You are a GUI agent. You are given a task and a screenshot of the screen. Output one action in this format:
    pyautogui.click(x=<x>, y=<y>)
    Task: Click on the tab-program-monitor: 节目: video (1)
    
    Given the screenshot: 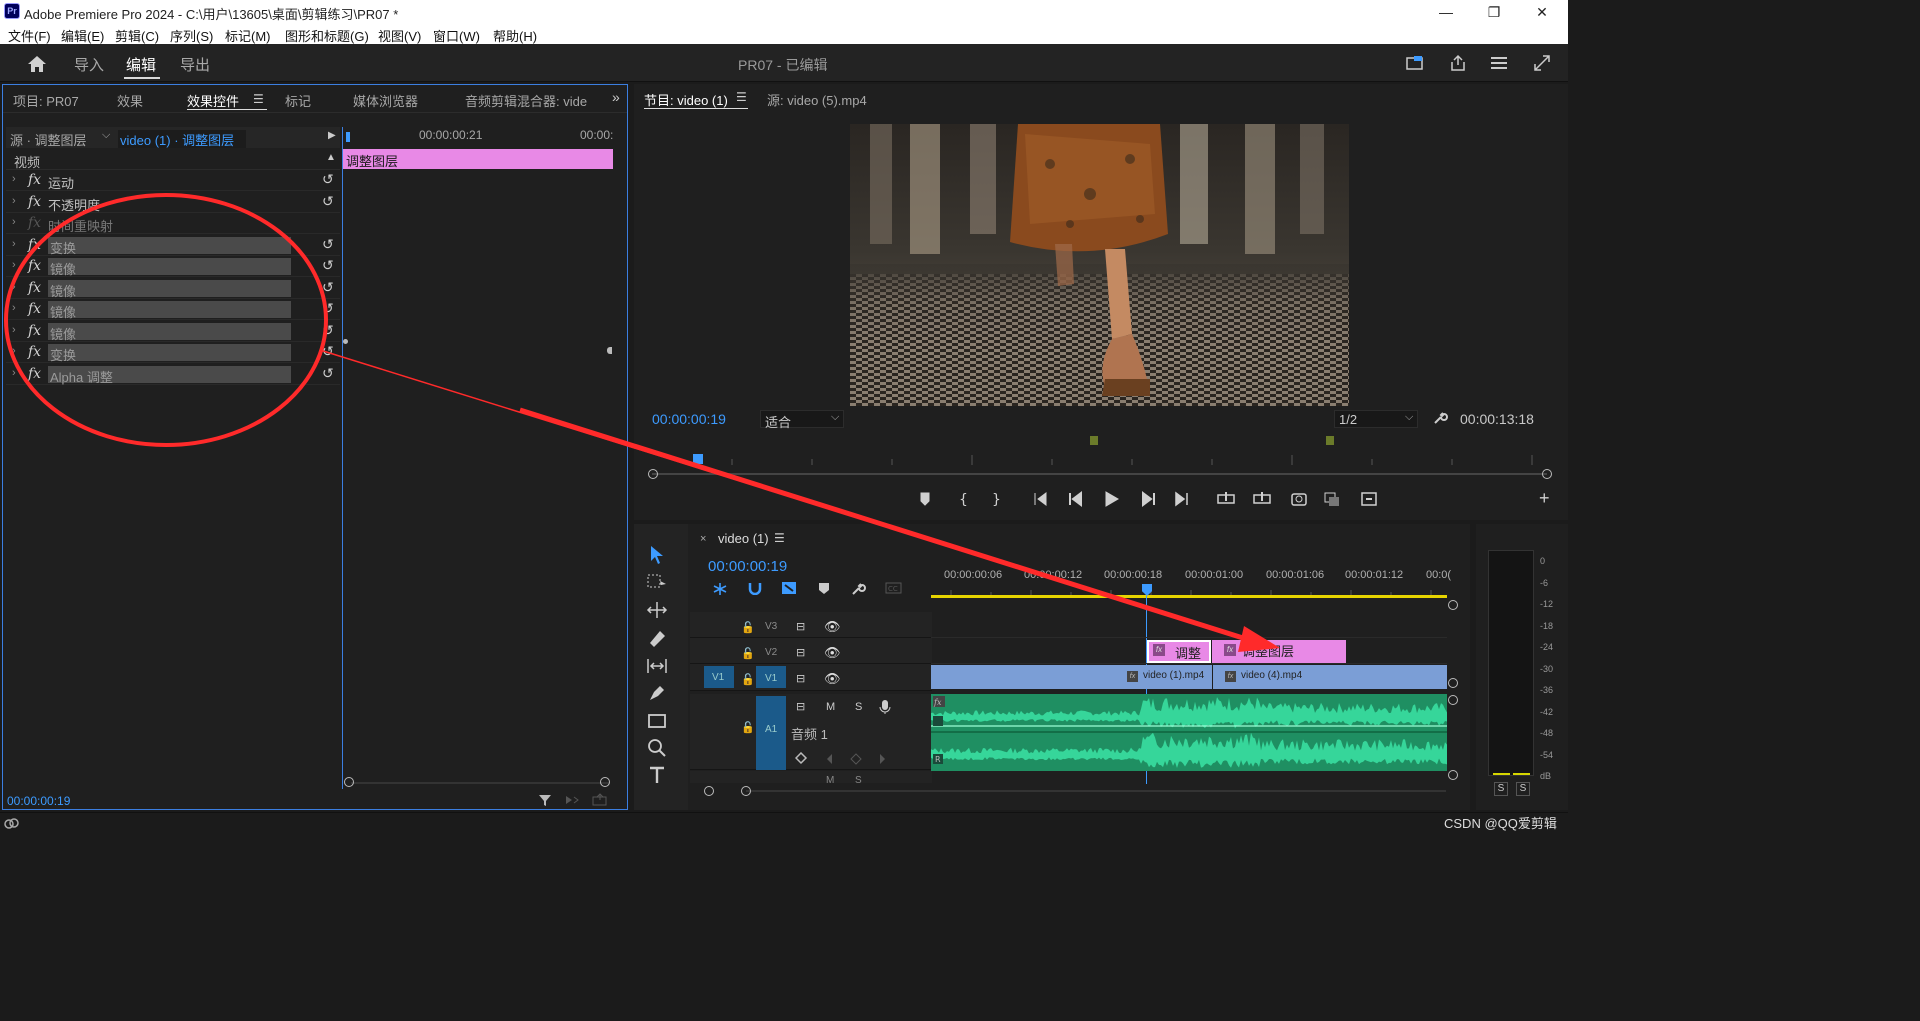 What is the action you would take?
    pyautogui.click(x=686, y=99)
    